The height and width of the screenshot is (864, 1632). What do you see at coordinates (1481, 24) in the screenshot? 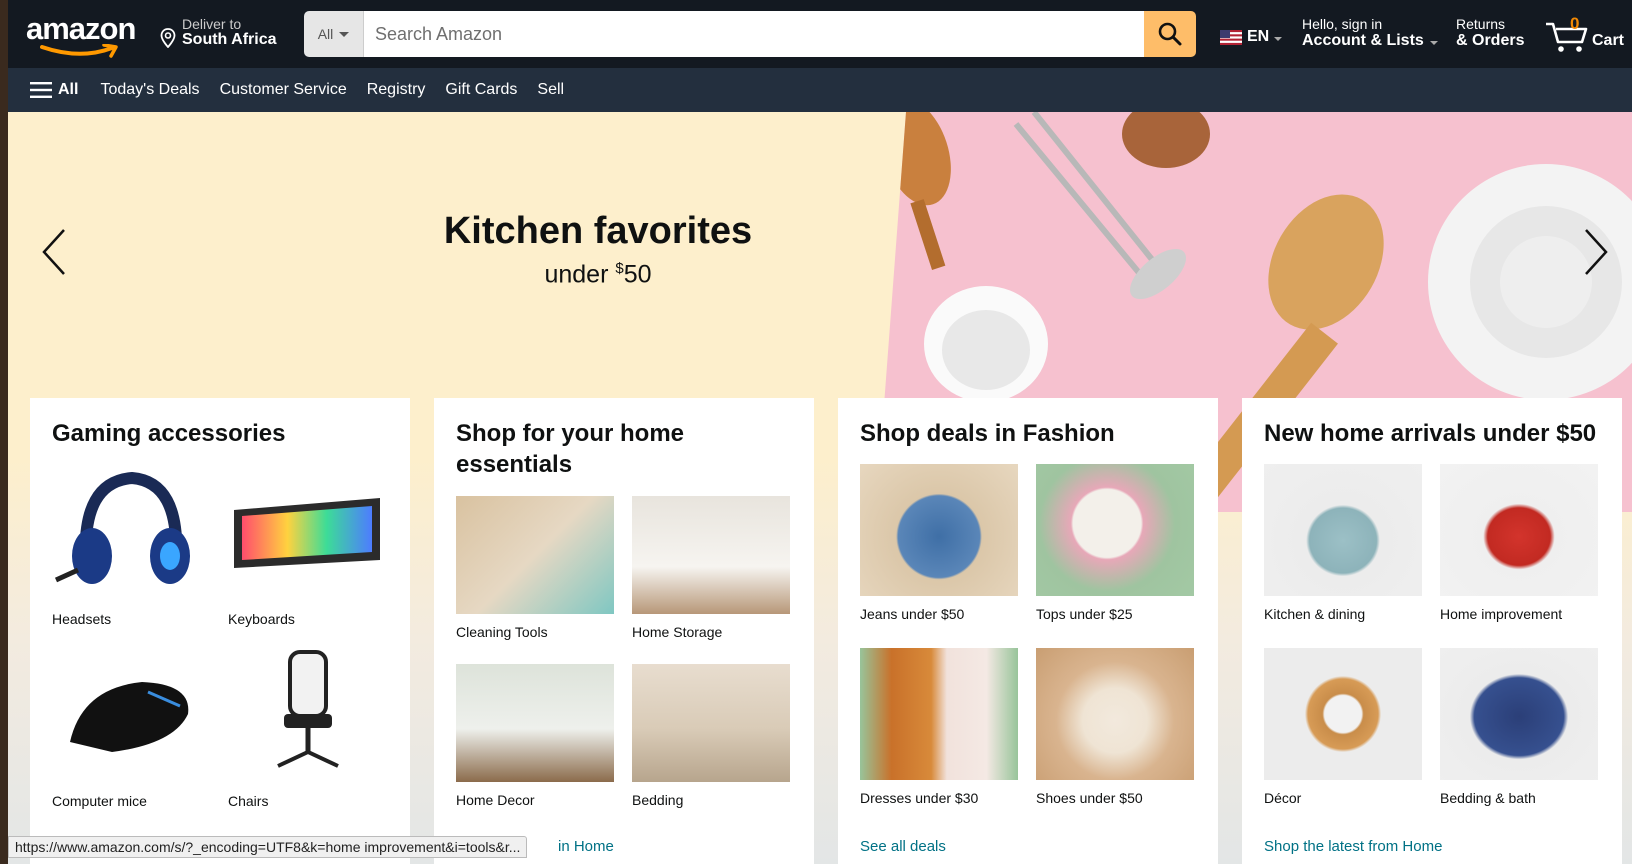
I see `returns-label: Returns` at bounding box center [1481, 24].